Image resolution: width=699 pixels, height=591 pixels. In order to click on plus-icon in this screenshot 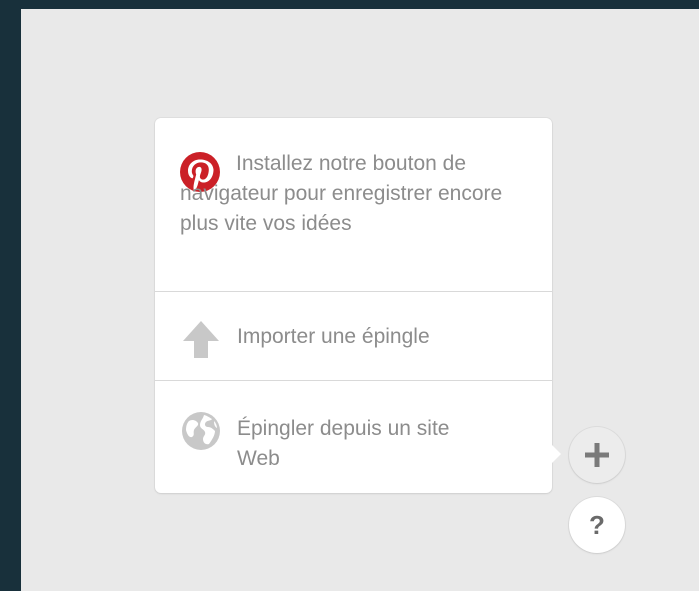, I will do `click(597, 455)`.